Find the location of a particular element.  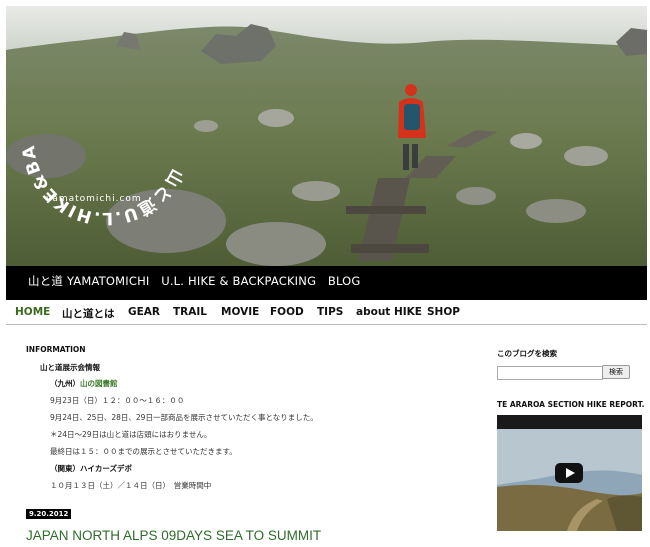

kyushu-line: （九州）山の図書館 is located at coordinates (84, 383).